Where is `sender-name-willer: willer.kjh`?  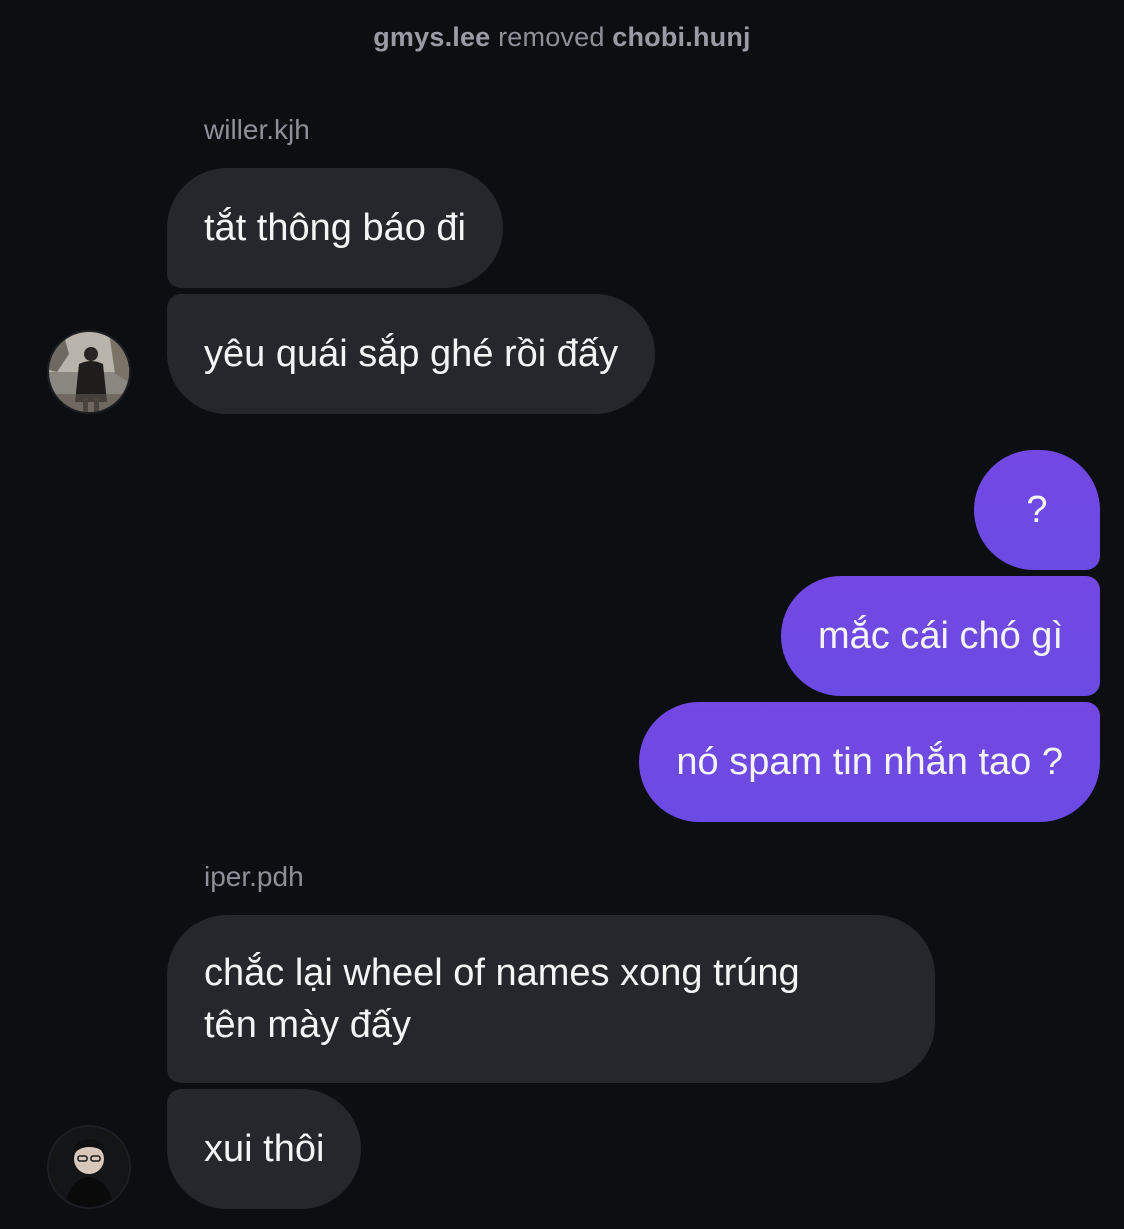
sender-name-willer: willer.kjh is located at coordinates (257, 130).